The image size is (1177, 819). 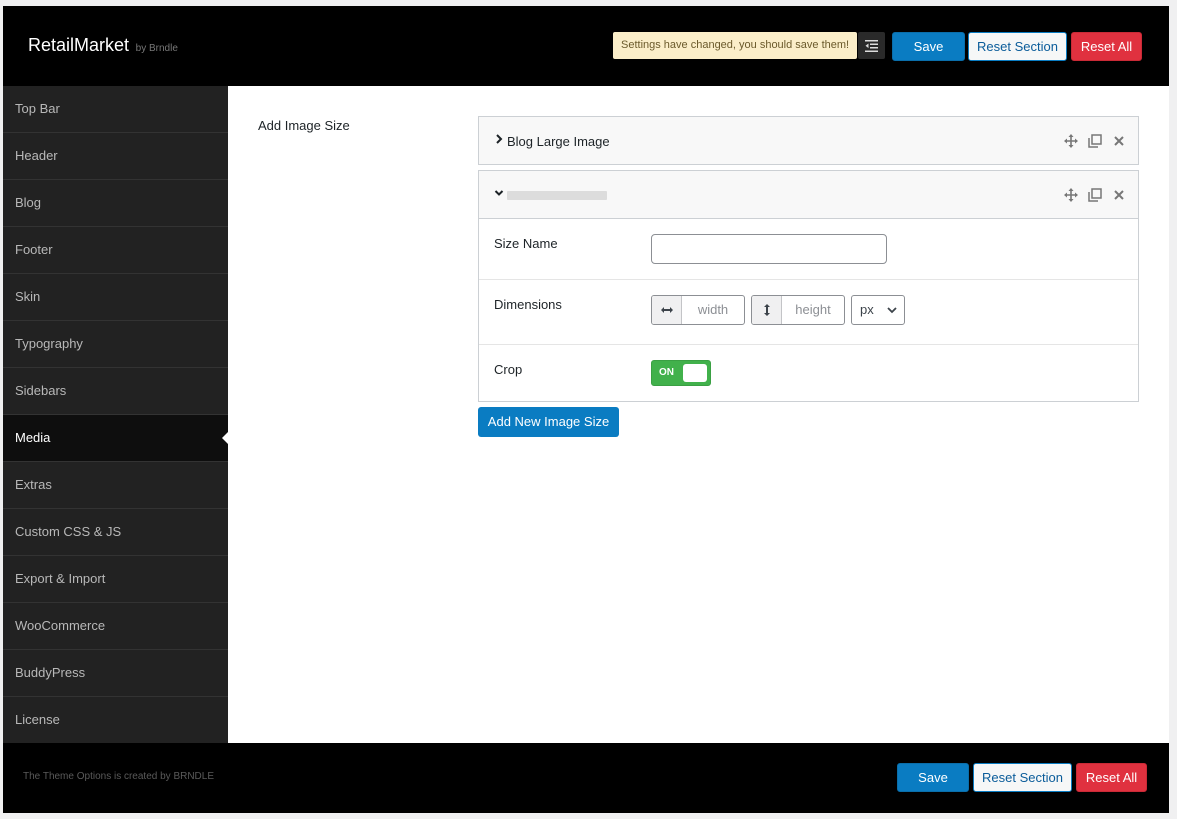 I want to click on group-header: Blog Large Image, so click(x=808, y=140).